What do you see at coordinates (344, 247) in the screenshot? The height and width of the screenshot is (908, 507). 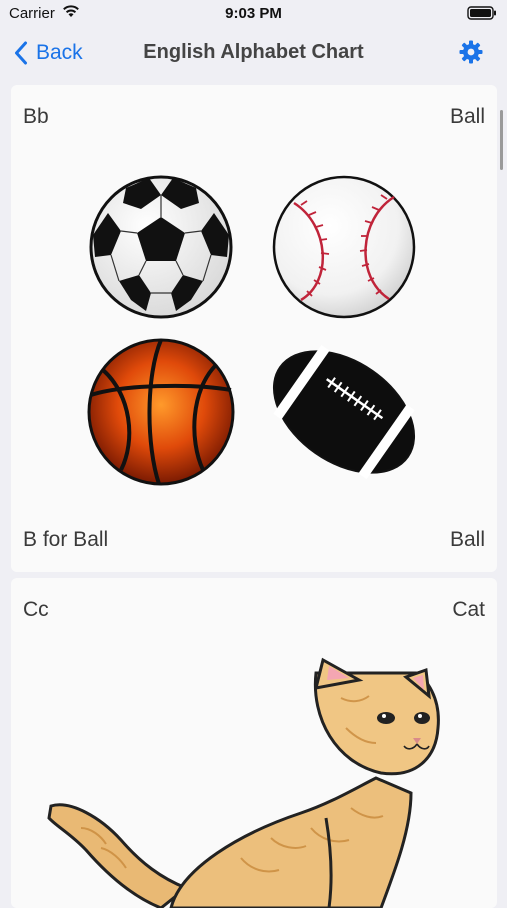 I see `baseball-image` at bounding box center [344, 247].